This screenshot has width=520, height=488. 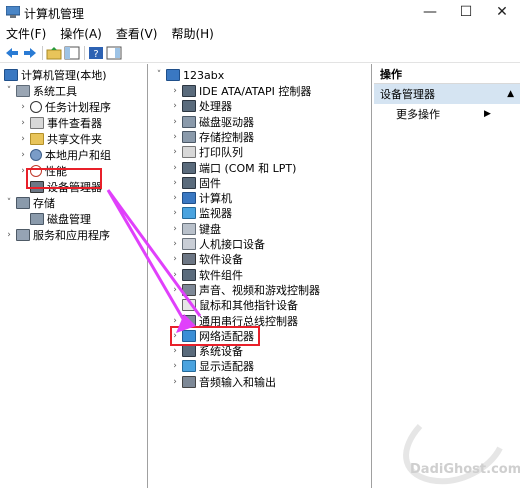 What do you see at coordinates (189, 351) in the screenshot?
I see `system-device-icon` at bounding box center [189, 351].